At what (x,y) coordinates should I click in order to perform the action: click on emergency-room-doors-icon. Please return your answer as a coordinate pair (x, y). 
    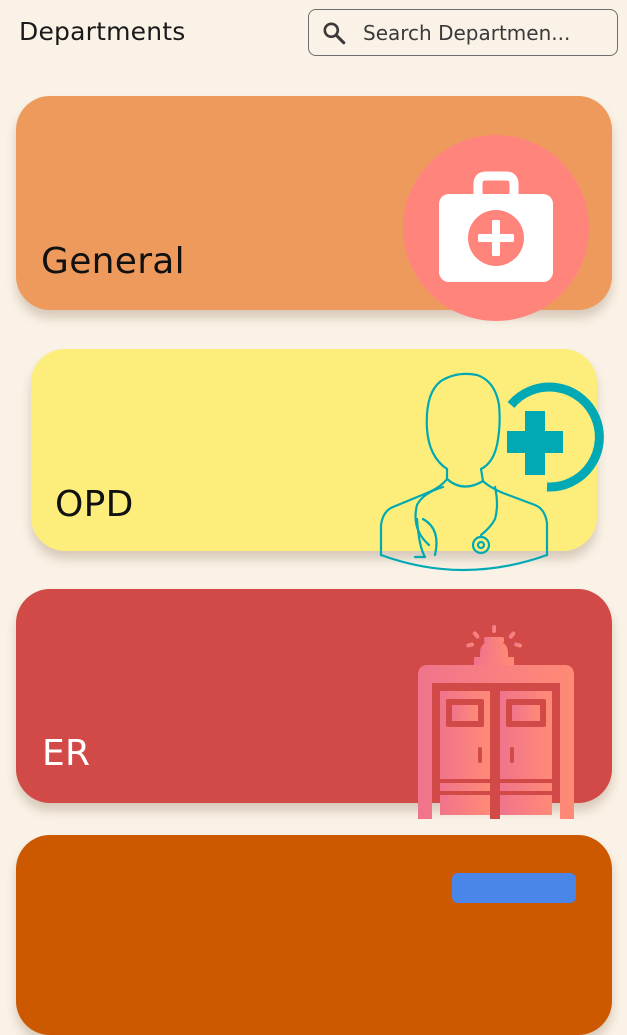
    Looking at the image, I should click on (496, 722).